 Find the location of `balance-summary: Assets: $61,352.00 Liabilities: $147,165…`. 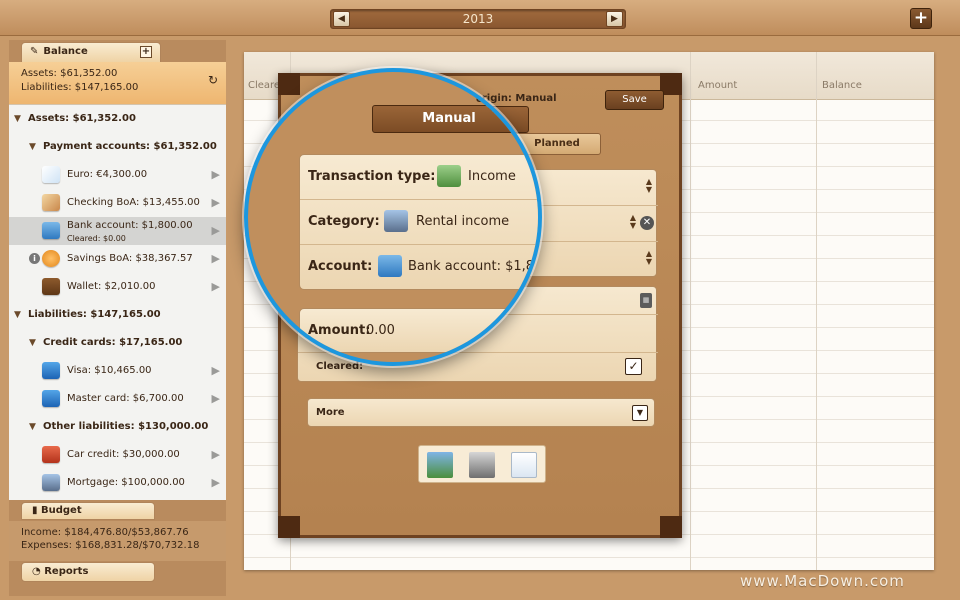

balance-summary: Assets: $61,352.00 Liabilities: $147,165… is located at coordinates (117, 83).